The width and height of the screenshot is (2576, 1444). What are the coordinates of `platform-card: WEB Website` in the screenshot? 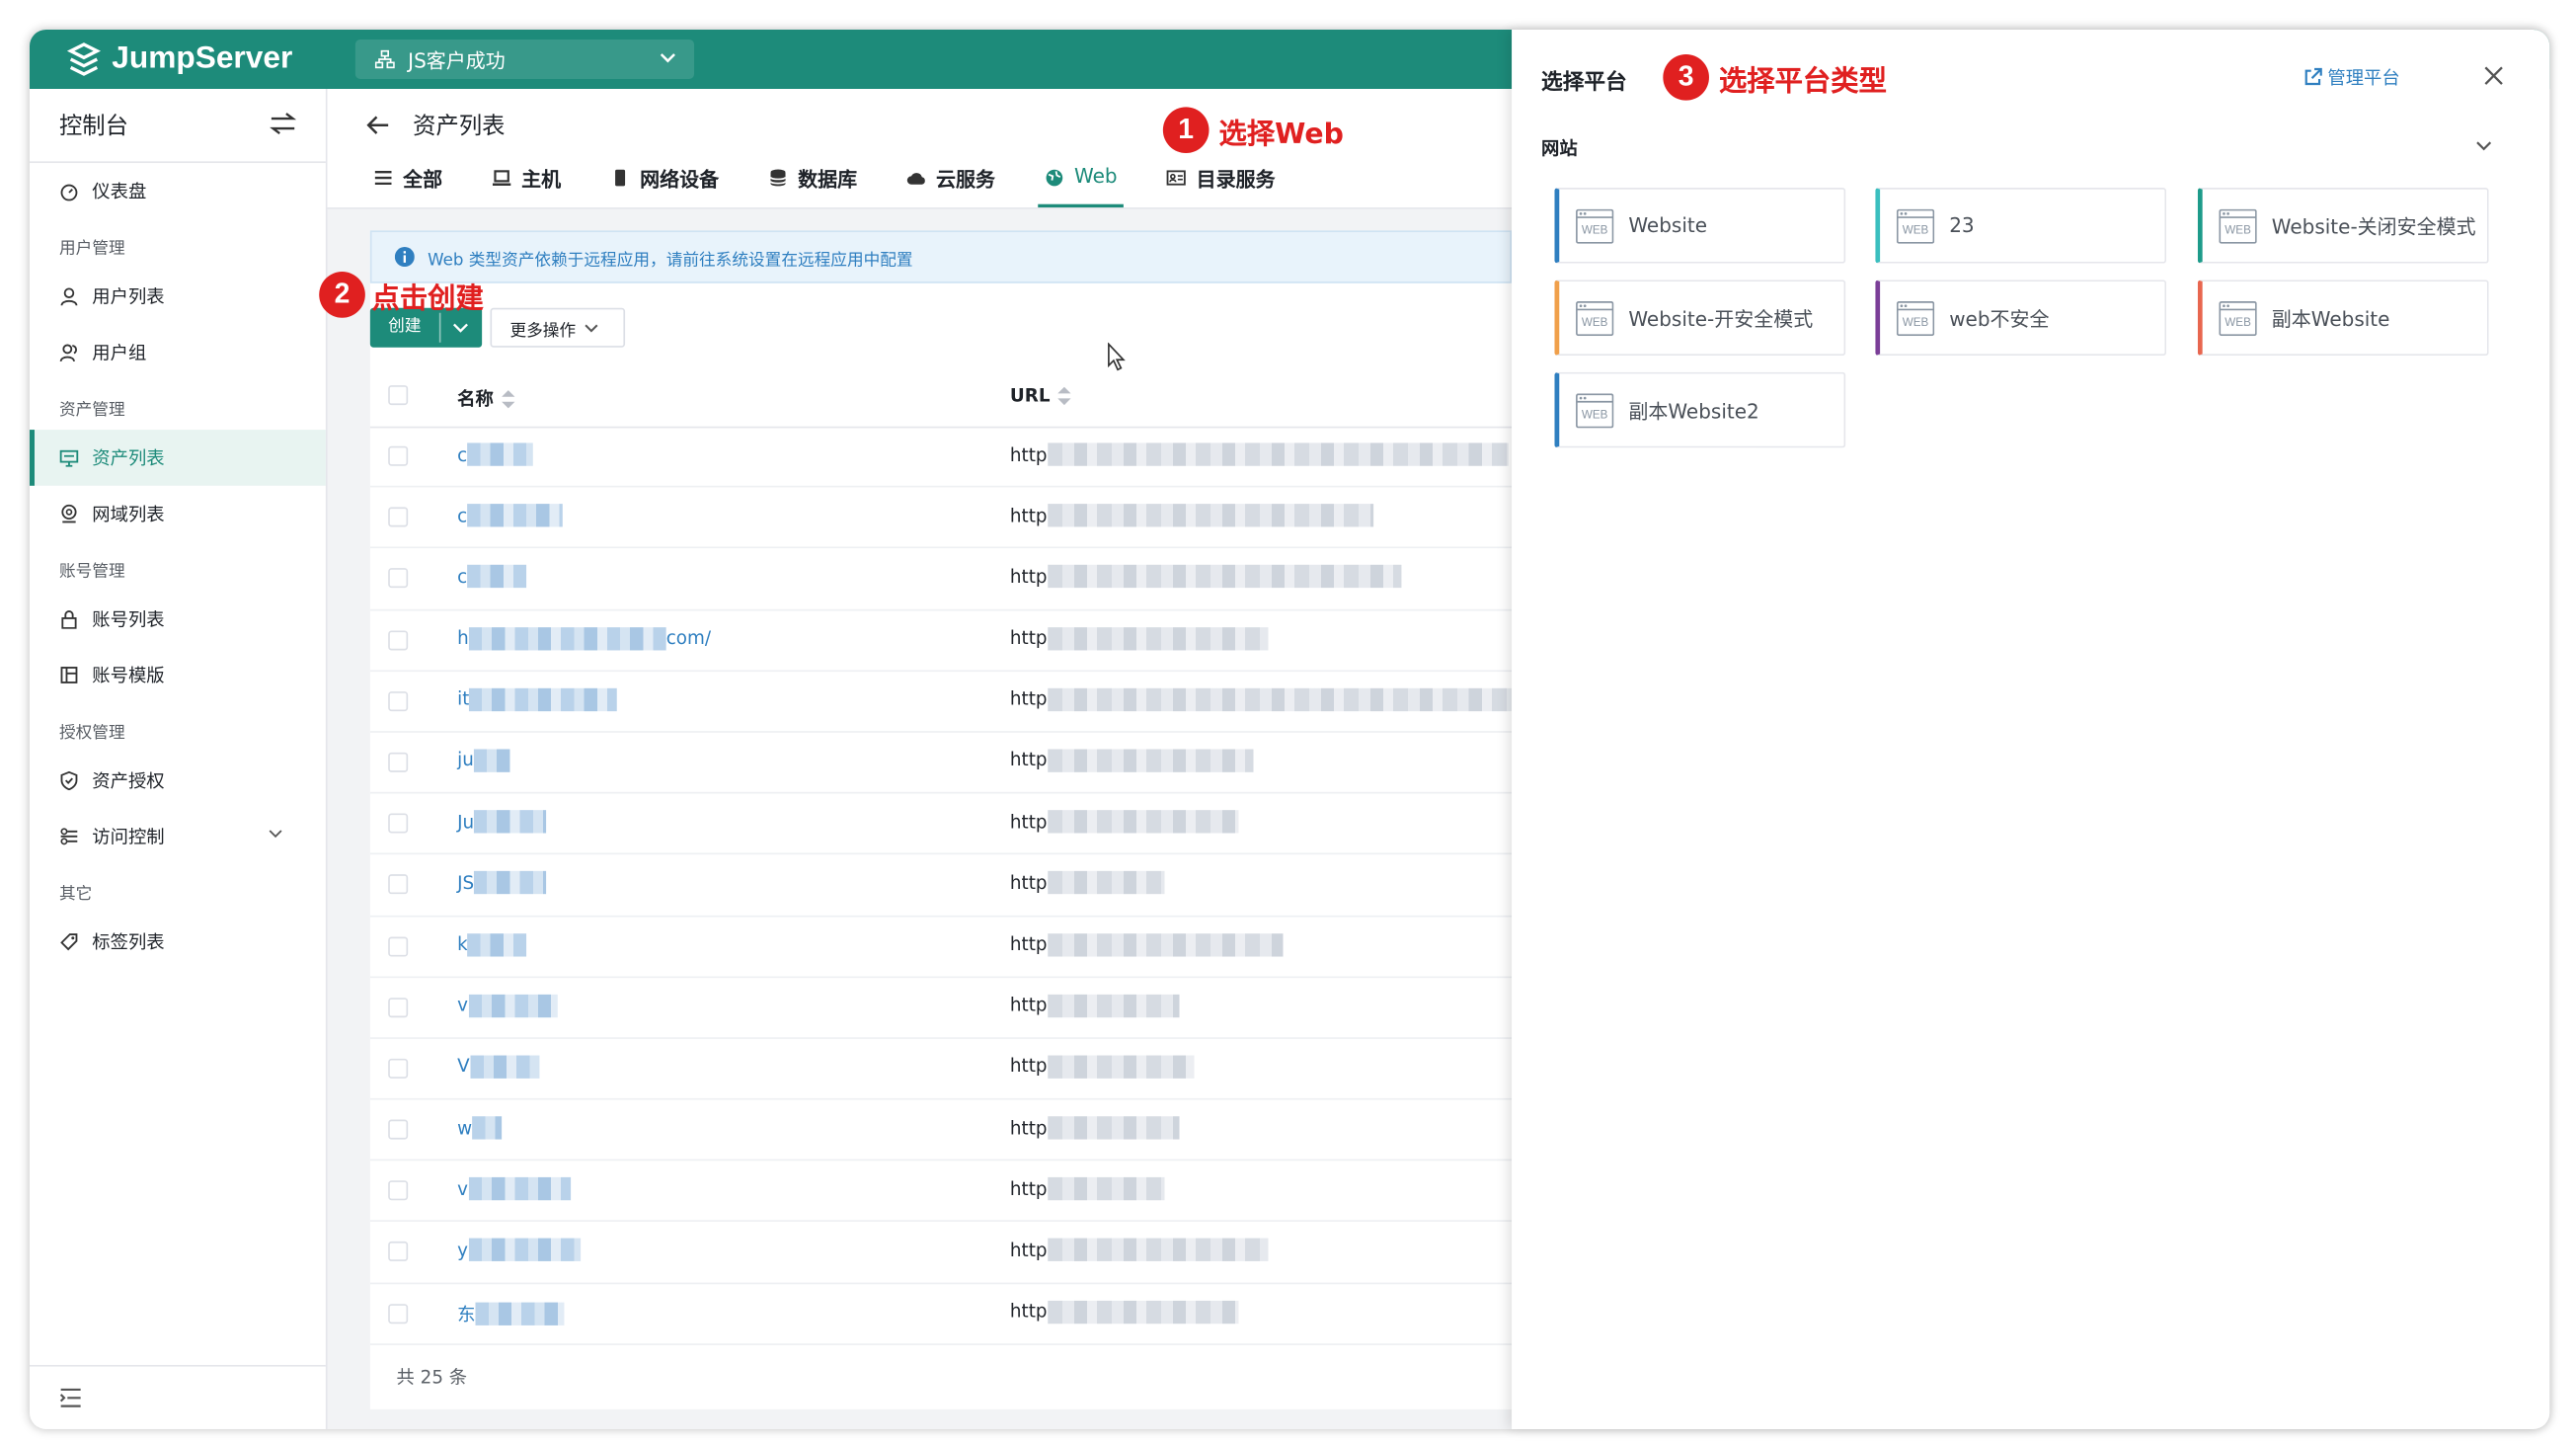 It's located at (1700, 226).